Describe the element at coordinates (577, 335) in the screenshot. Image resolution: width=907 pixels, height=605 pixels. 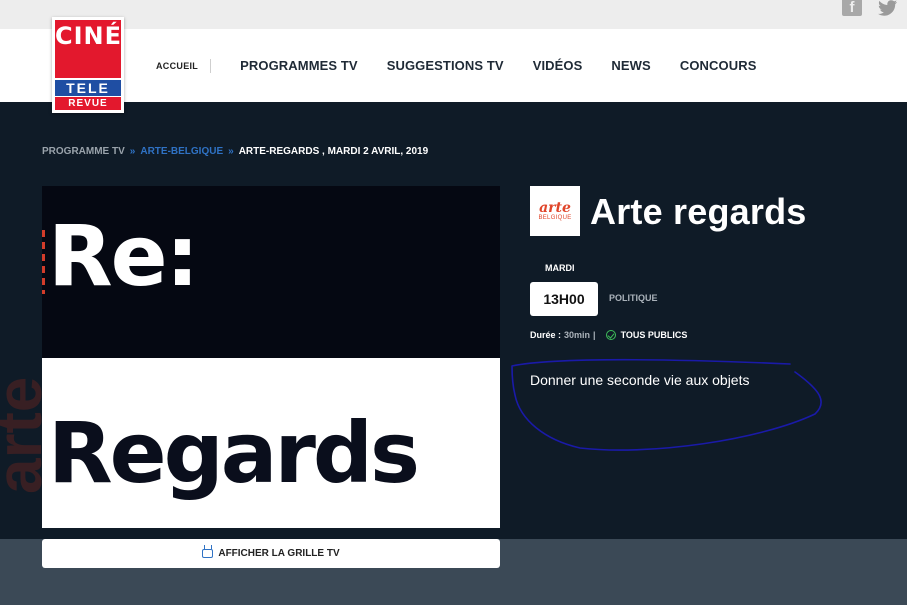
I see `duration-value: 30min` at that location.